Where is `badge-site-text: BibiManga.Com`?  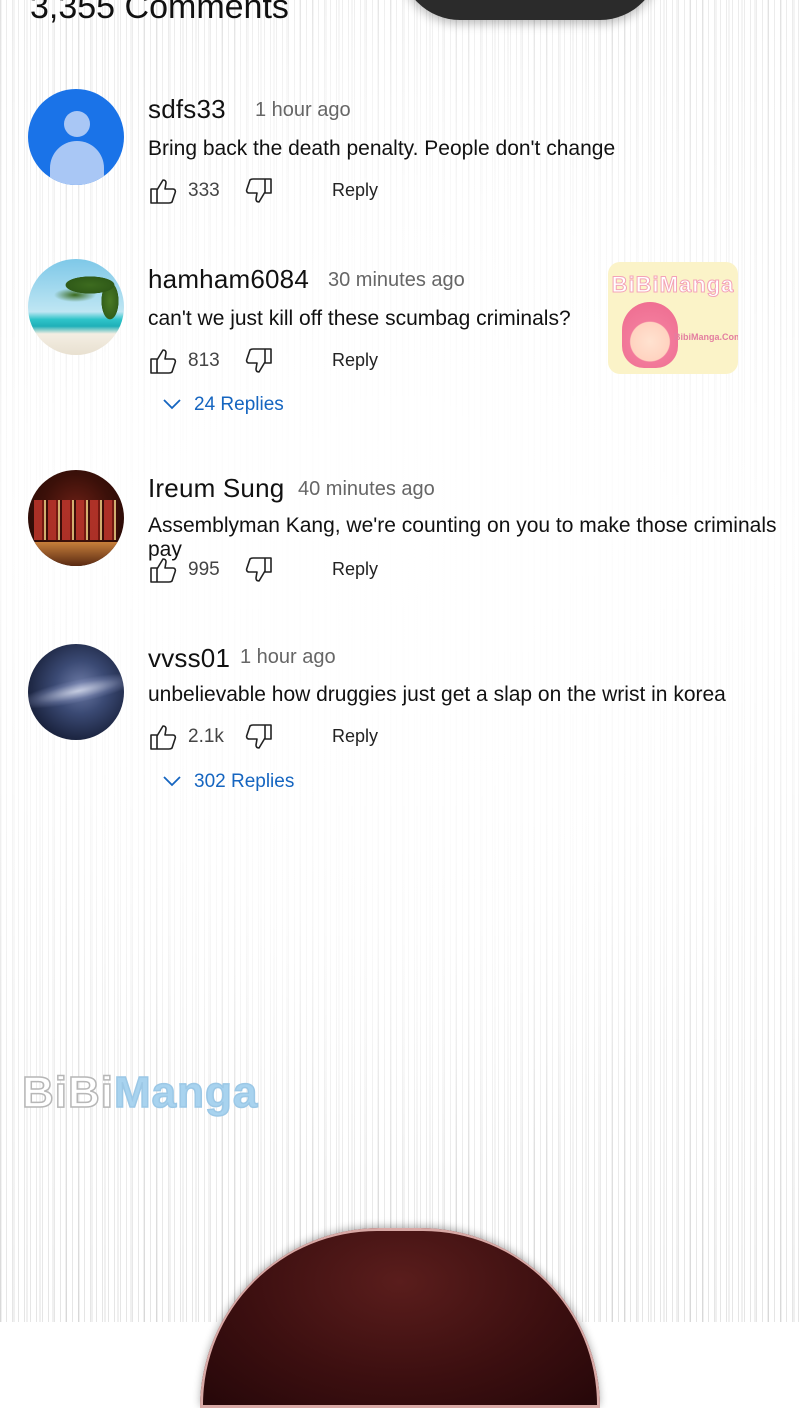 badge-site-text: BibiManga.Com is located at coordinates (706, 337).